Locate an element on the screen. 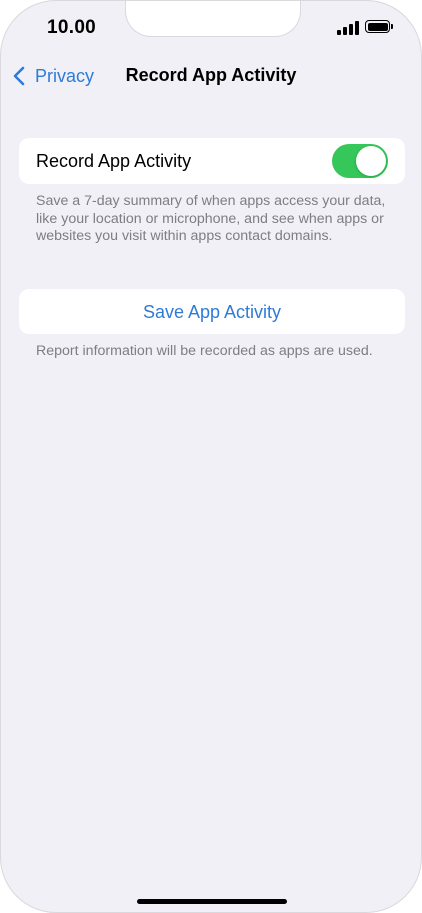 The height and width of the screenshot is (913, 422). save-app-activity-label: Save App Activity is located at coordinates (212, 312).